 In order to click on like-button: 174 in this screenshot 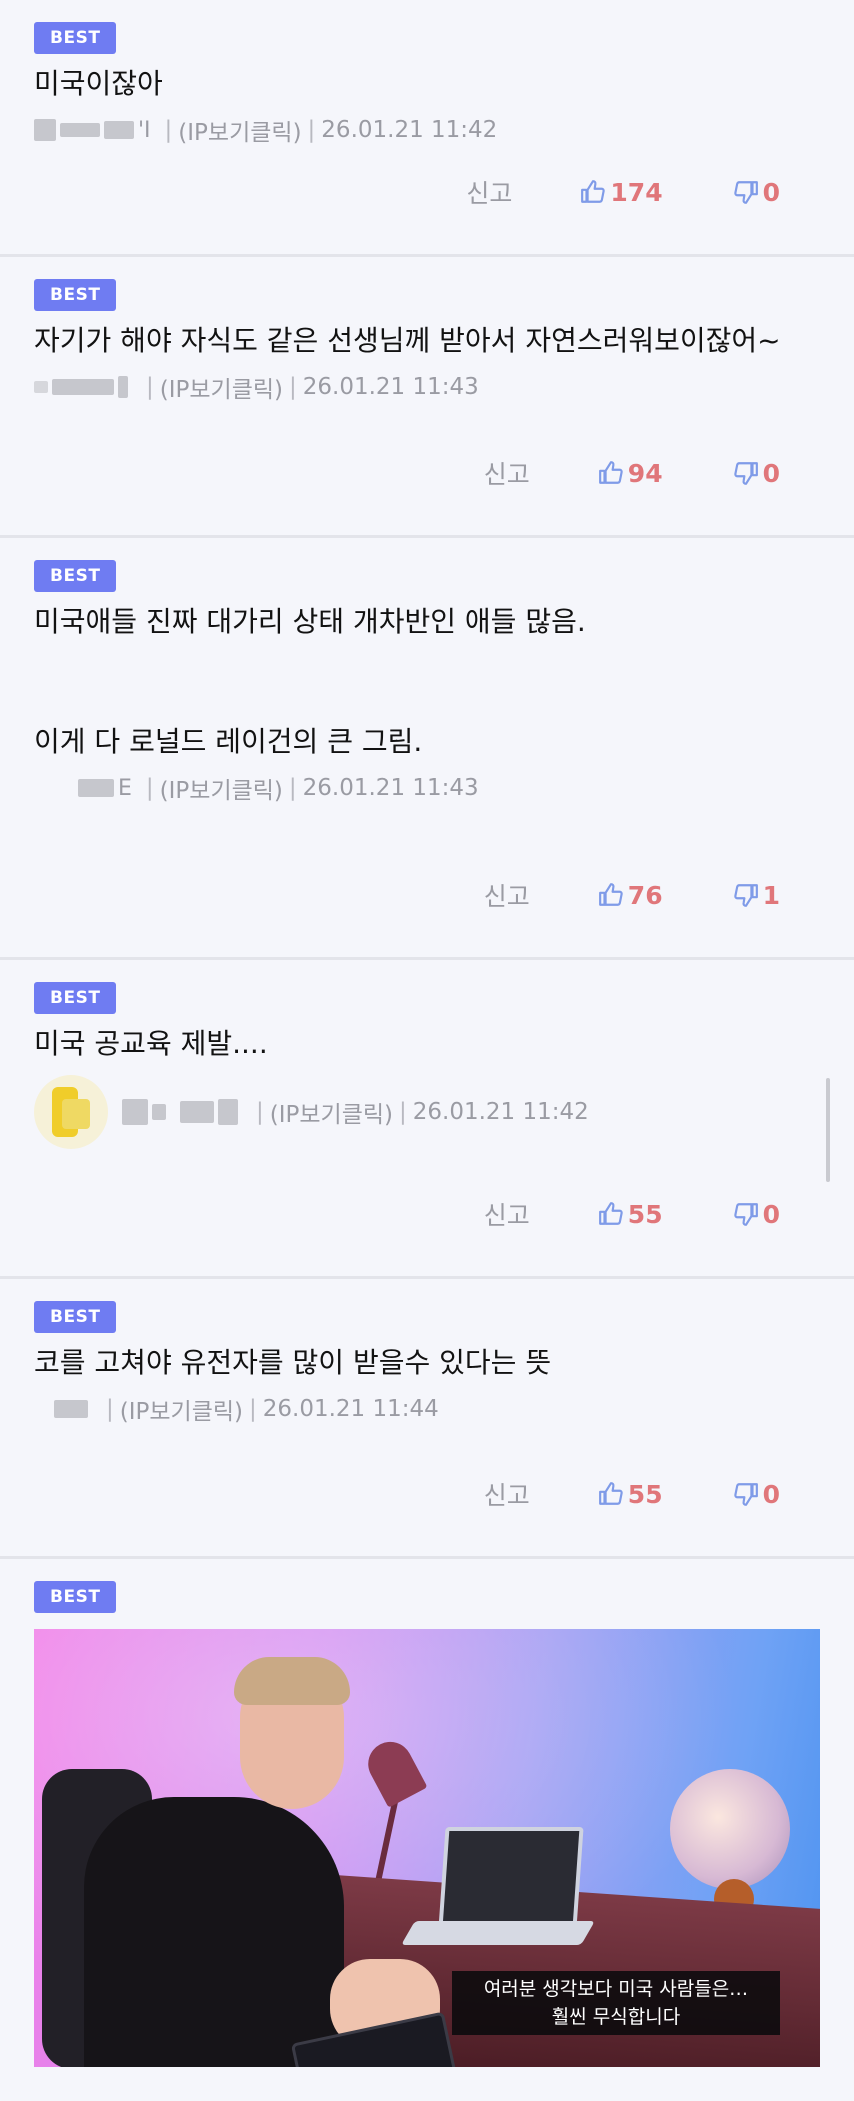, I will do `click(621, 192)`.